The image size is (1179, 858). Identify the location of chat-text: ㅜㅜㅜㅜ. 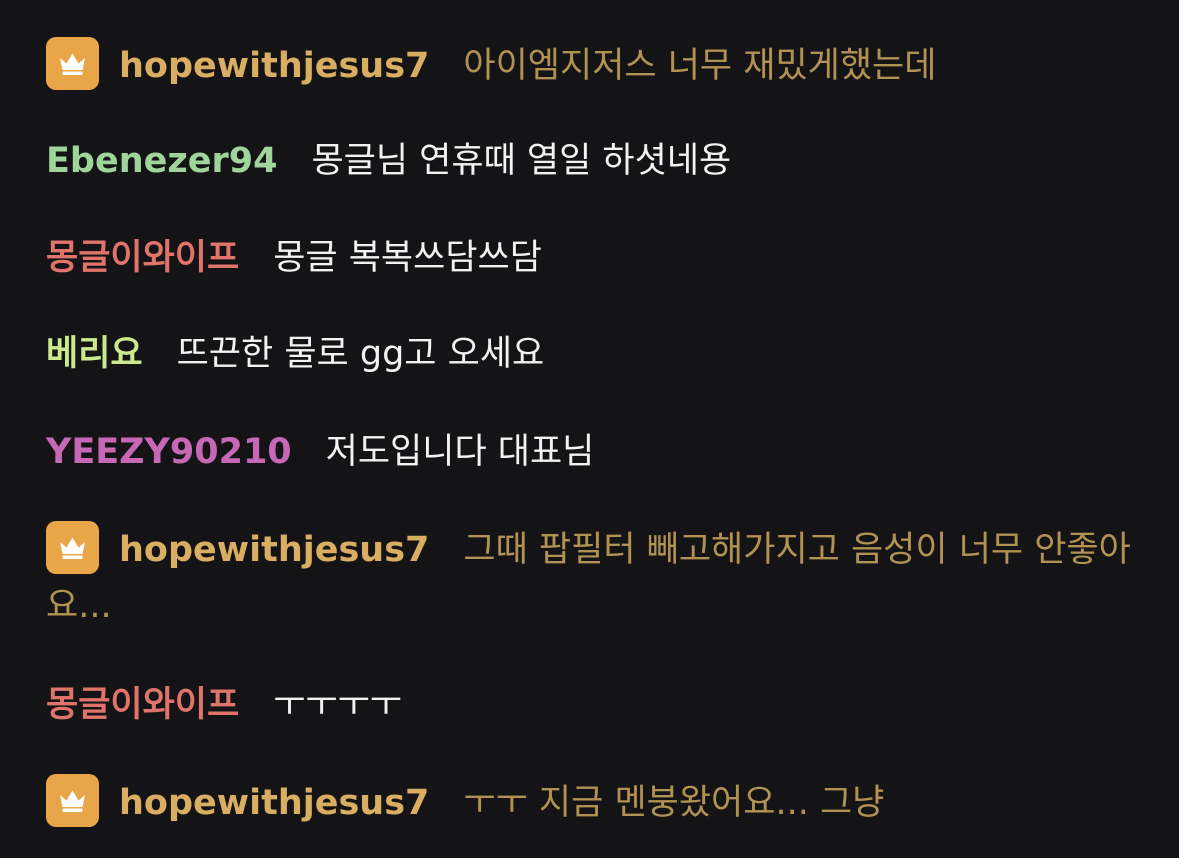
(338, 705).